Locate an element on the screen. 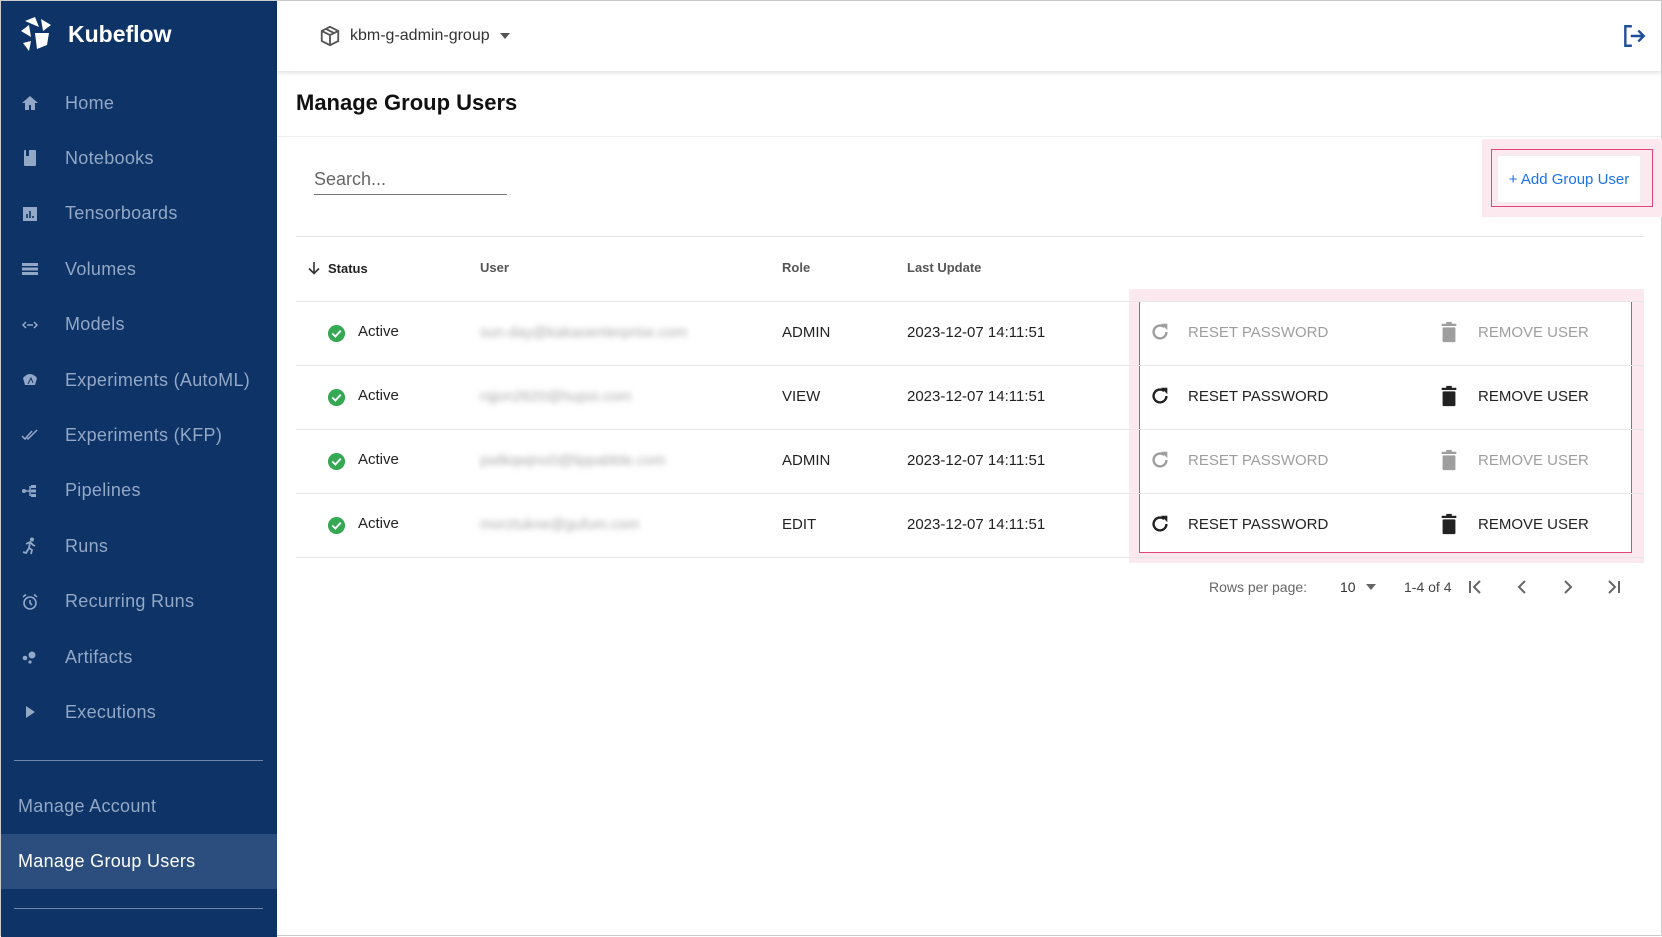  sidebar-item-label: Volumes is located at coordinates (101, 268).